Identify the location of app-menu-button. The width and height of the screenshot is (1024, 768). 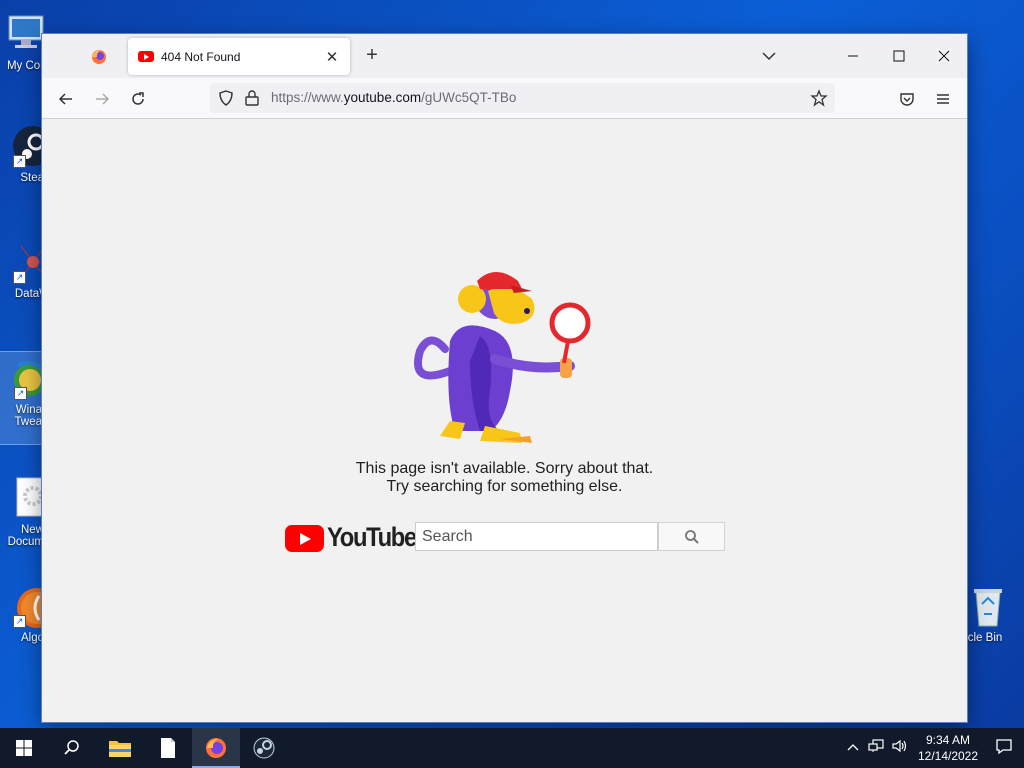
(943, 99).